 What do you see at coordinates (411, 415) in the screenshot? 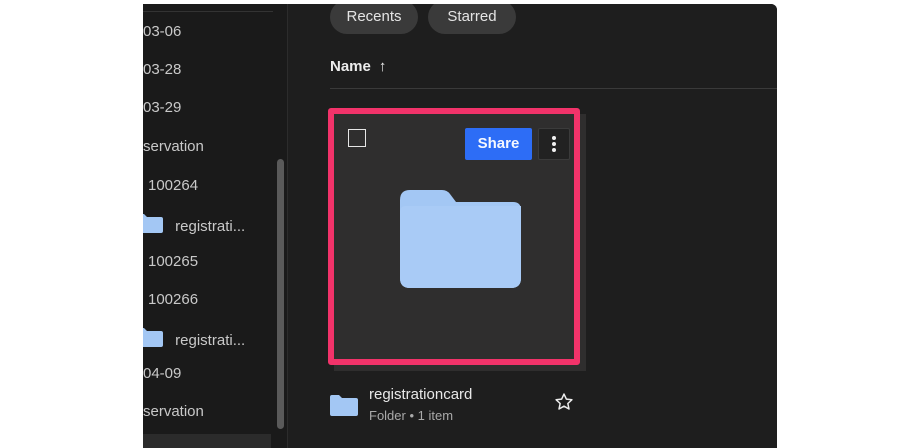
I see `file-meta: Folder • 1 item` at bounding box center [411, 415].